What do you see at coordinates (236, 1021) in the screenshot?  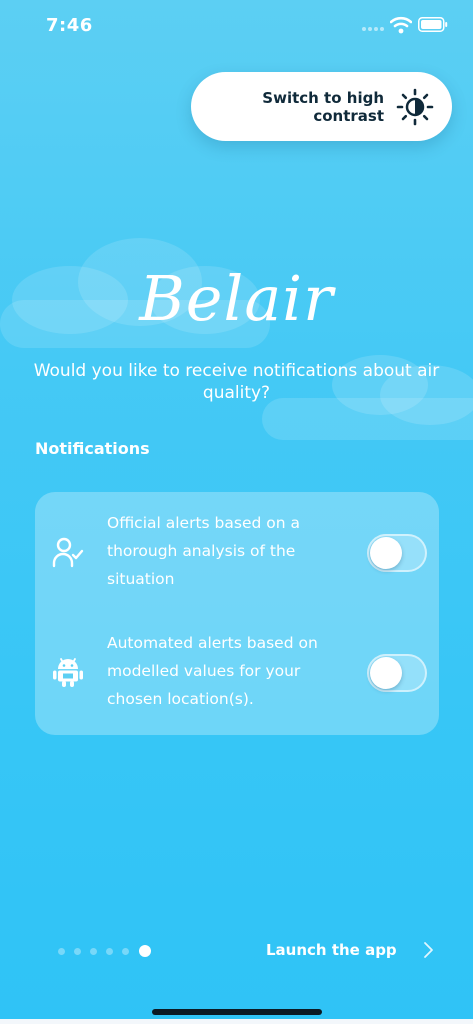 I see `bottom-strip` at bounding box center [236, 1021].